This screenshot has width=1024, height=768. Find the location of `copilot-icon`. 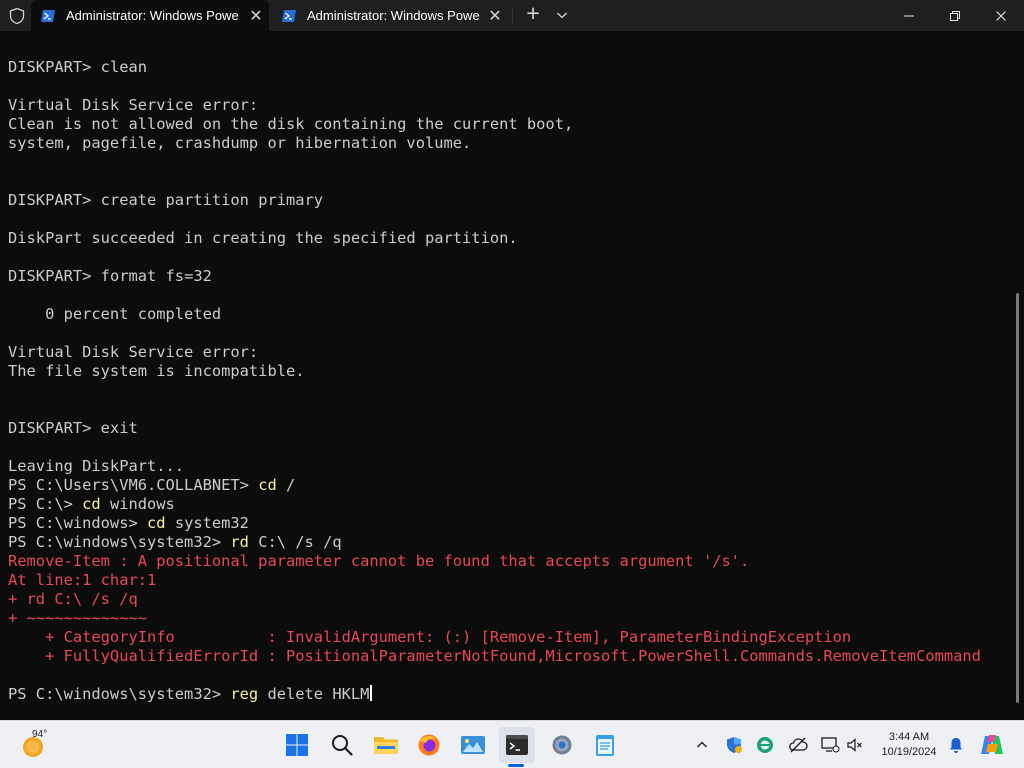

copilot-icon is located at coordinates (992, 744).